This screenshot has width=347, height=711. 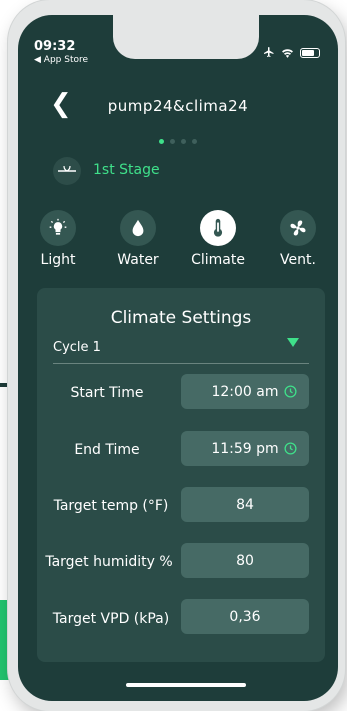 What do you see at coordinates (58, 260) in the screenshot?
I see `tab-light-label: Light` at bounding box center [58, 260].